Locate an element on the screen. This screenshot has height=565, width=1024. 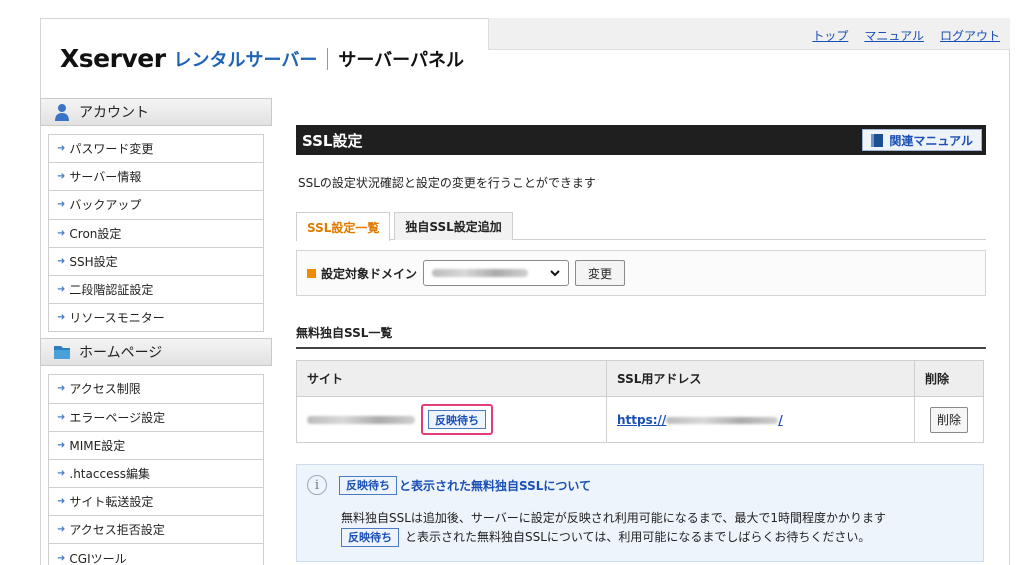
sidebar-item-access-deny: ➜ アクセス拒否設定 is located at coordinates (156, 530).